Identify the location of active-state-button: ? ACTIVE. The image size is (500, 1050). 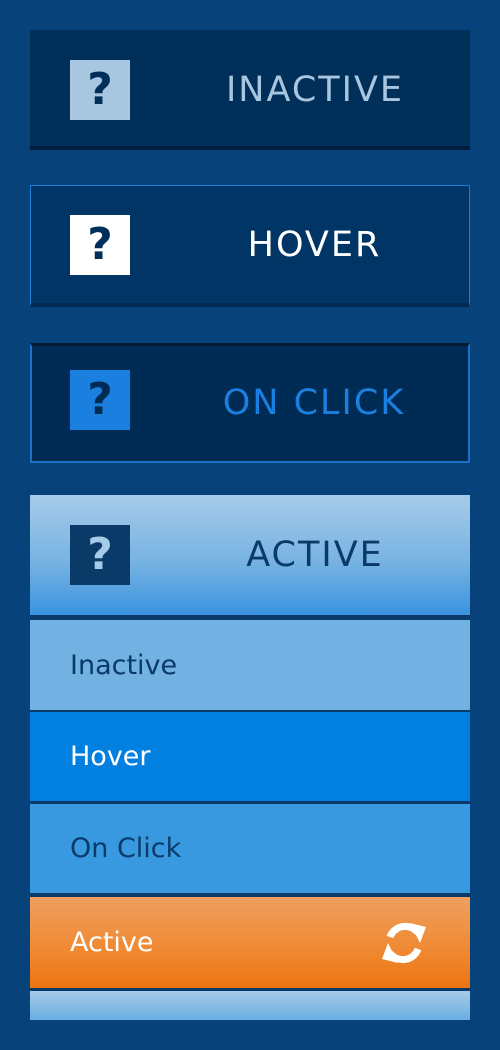
(250, 555).